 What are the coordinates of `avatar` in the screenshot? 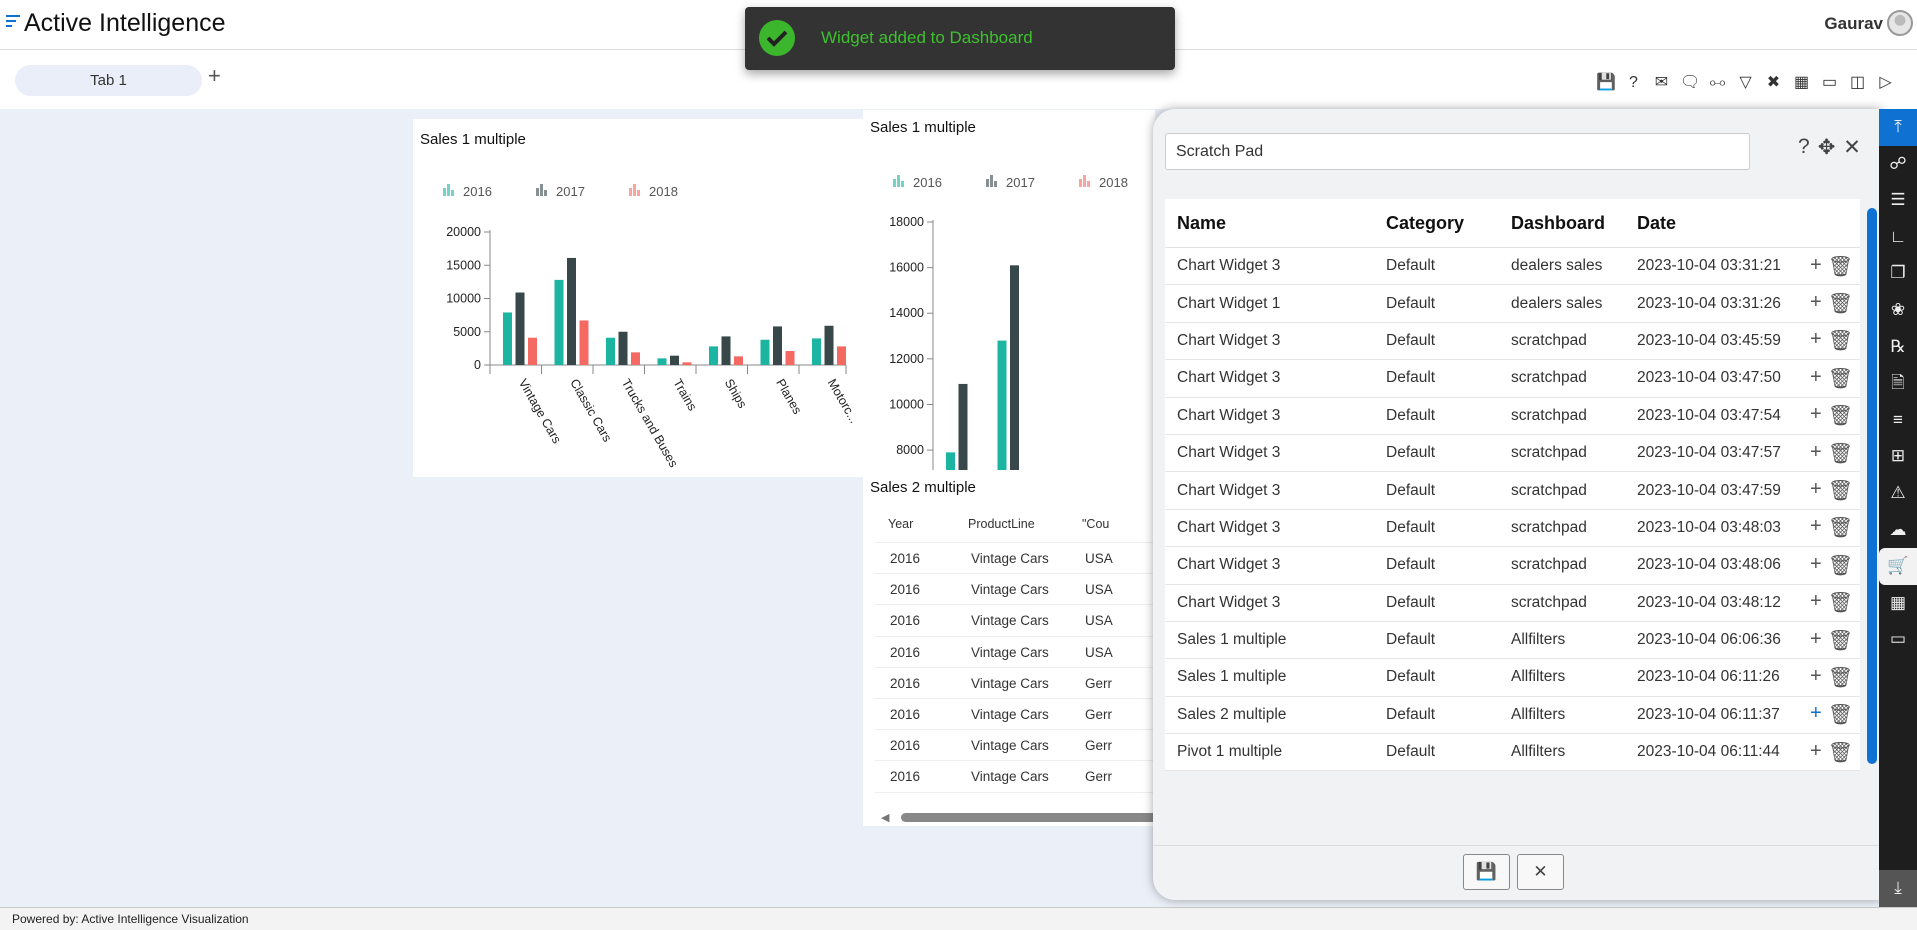 It's located at (1900, 23).